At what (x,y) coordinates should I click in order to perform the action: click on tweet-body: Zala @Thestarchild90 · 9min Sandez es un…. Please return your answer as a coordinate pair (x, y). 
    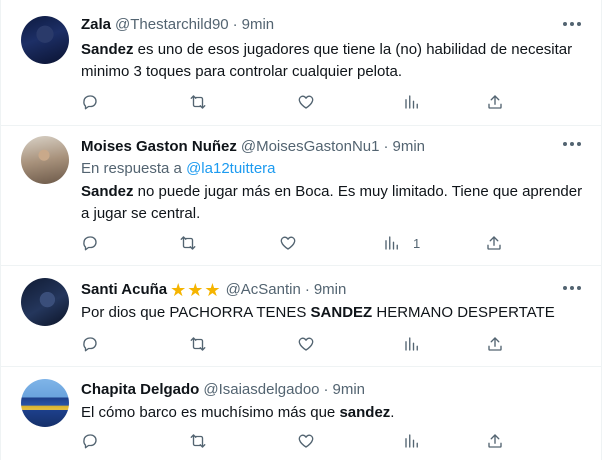
    Looking at the image, I should click on (333, 49).